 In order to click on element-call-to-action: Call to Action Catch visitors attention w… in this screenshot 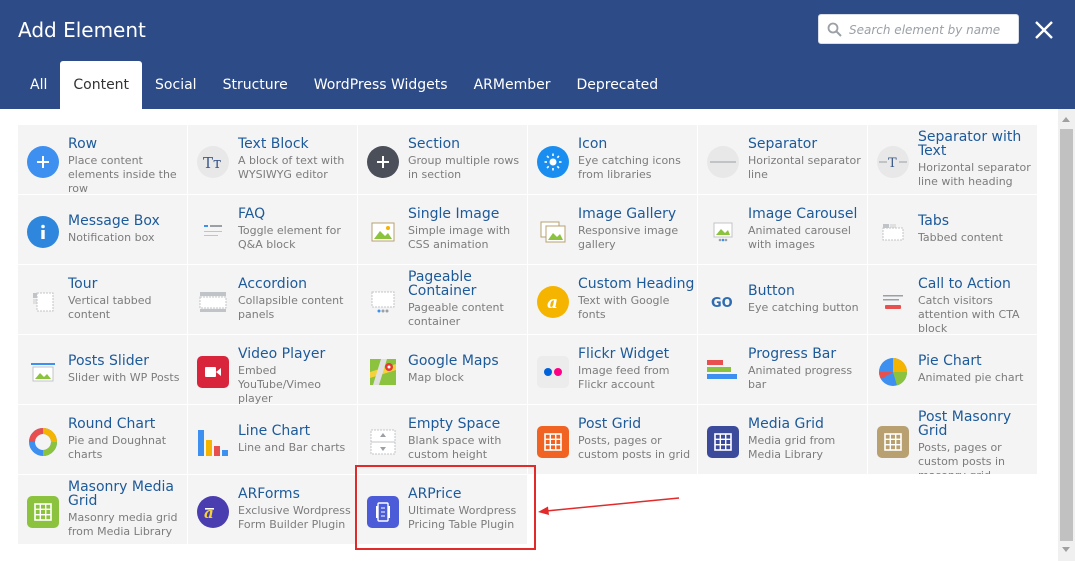, I will do `click(952, 299)`.